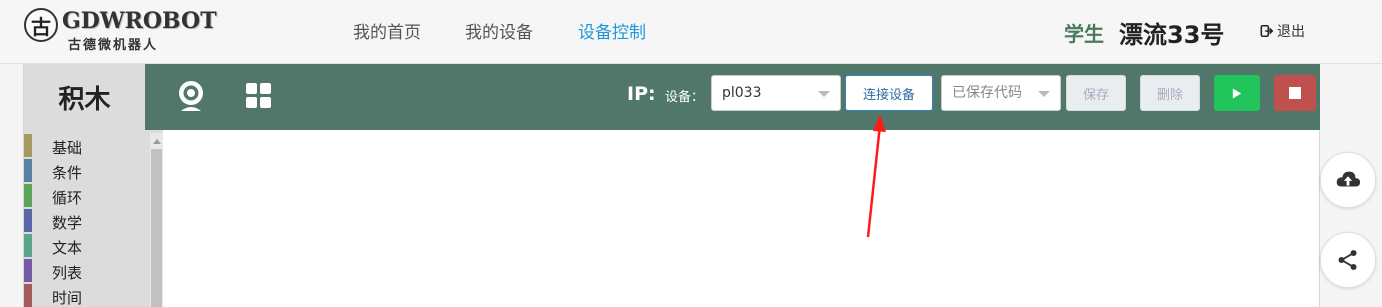 This screenshot has height=307, width=1382. Describe the element at coordinates (86, 295) in the screenshot. I see `category-item-time: 时间` at that location.